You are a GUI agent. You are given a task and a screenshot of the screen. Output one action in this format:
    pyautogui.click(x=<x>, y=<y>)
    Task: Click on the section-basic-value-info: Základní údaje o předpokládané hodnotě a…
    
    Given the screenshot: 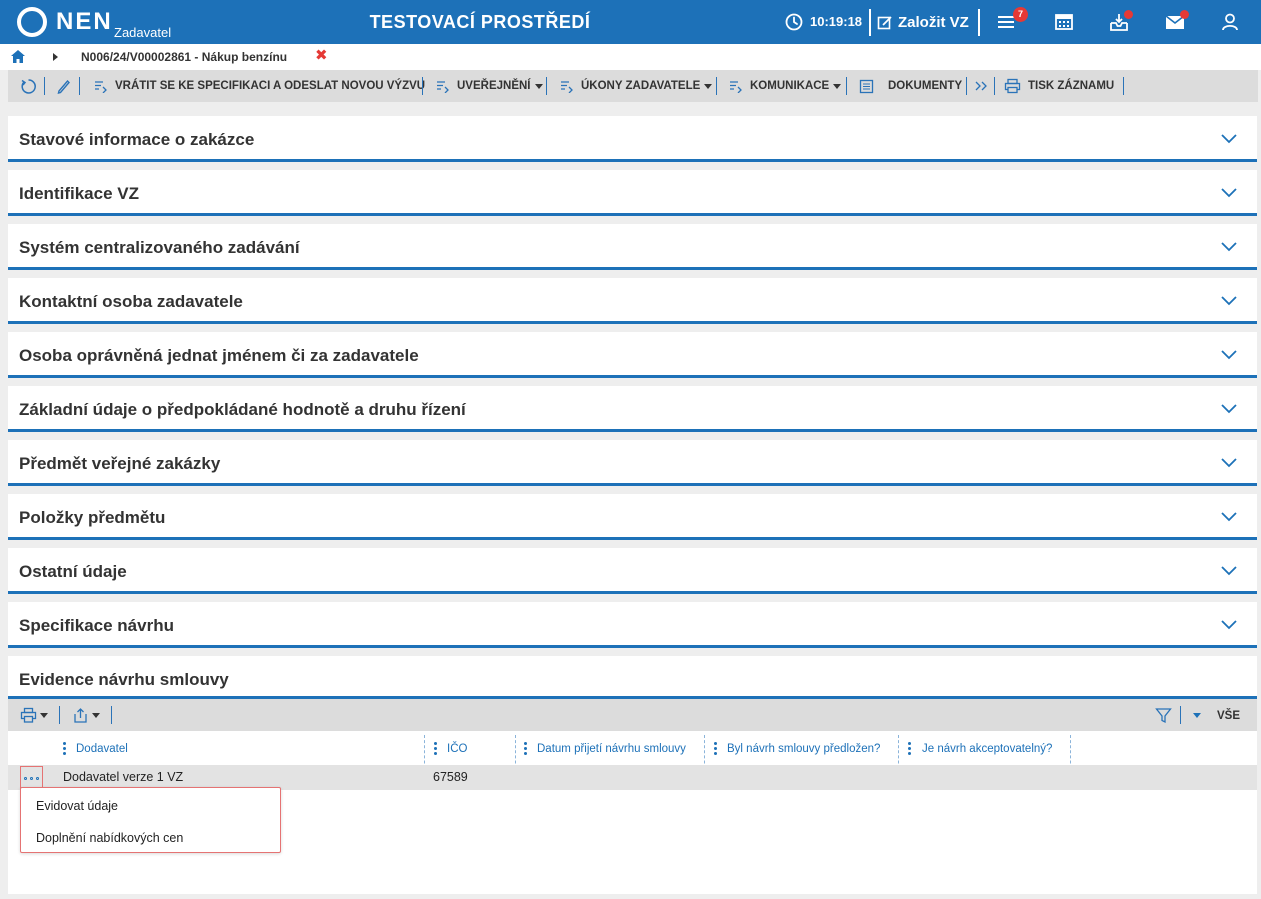 What is the action you would take?
    pyautogui.click(x=632, y=409)
    